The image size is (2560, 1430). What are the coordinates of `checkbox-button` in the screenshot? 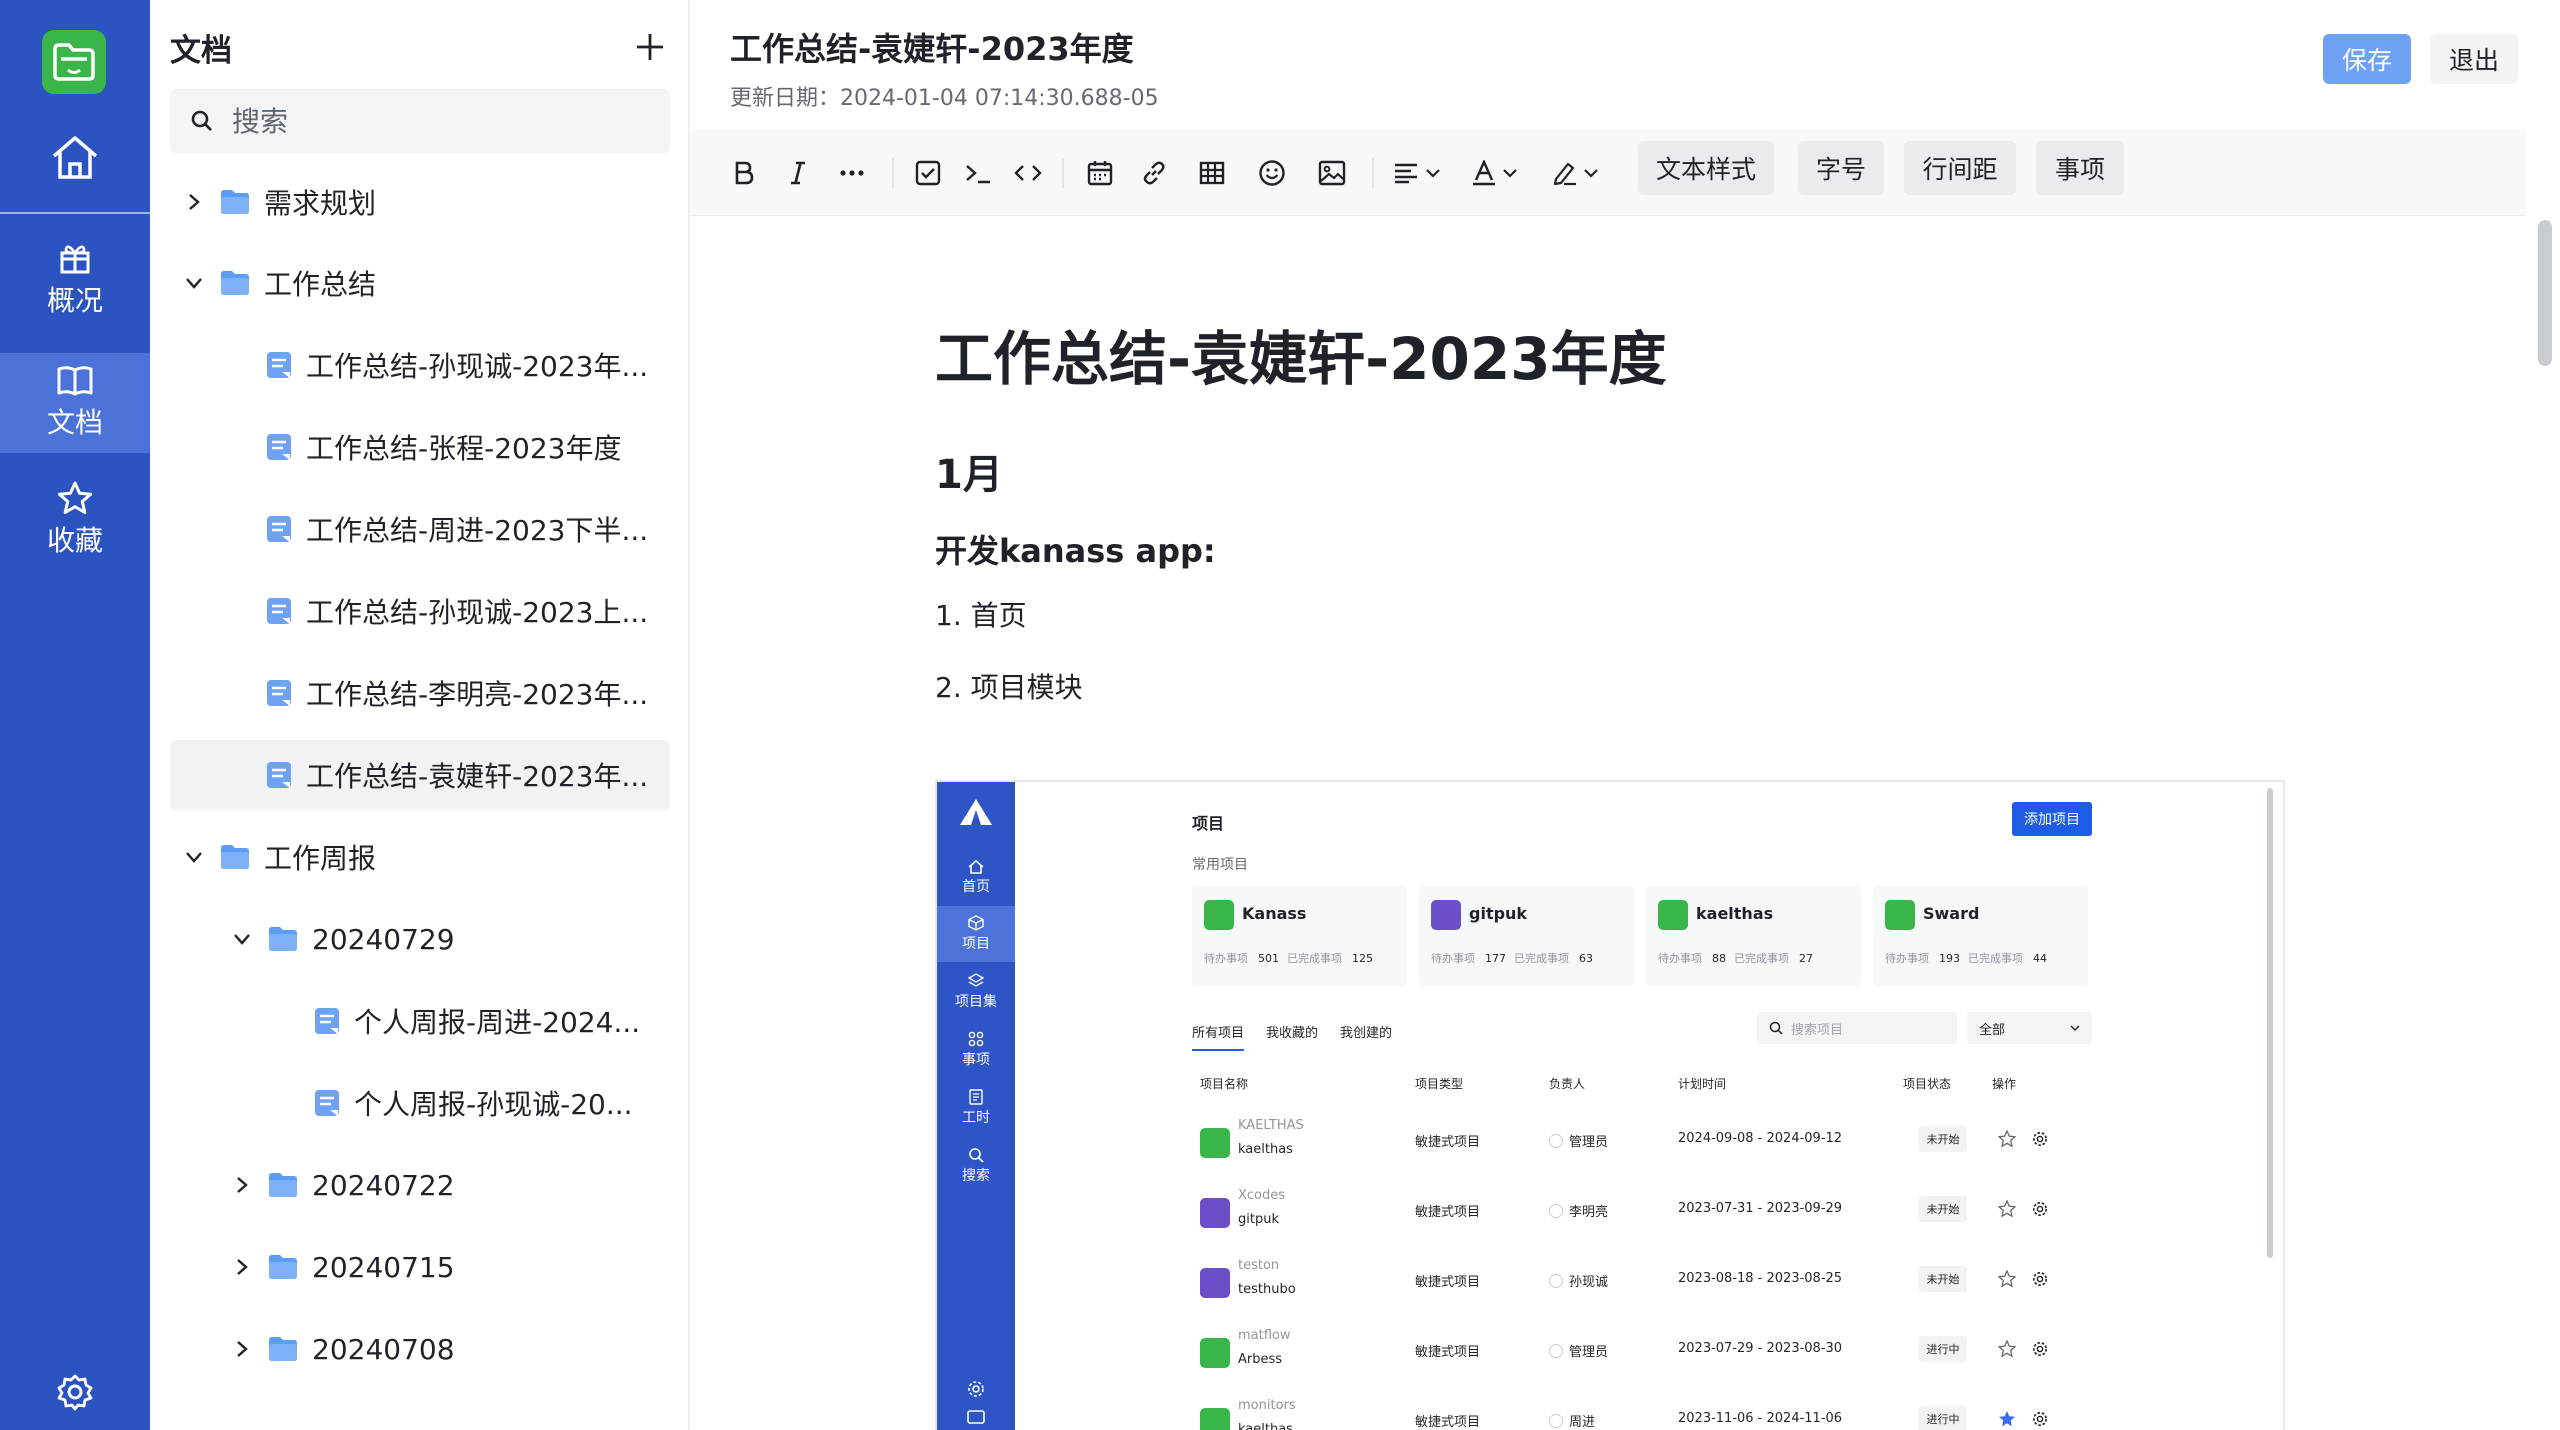 It's located at (928, 173).